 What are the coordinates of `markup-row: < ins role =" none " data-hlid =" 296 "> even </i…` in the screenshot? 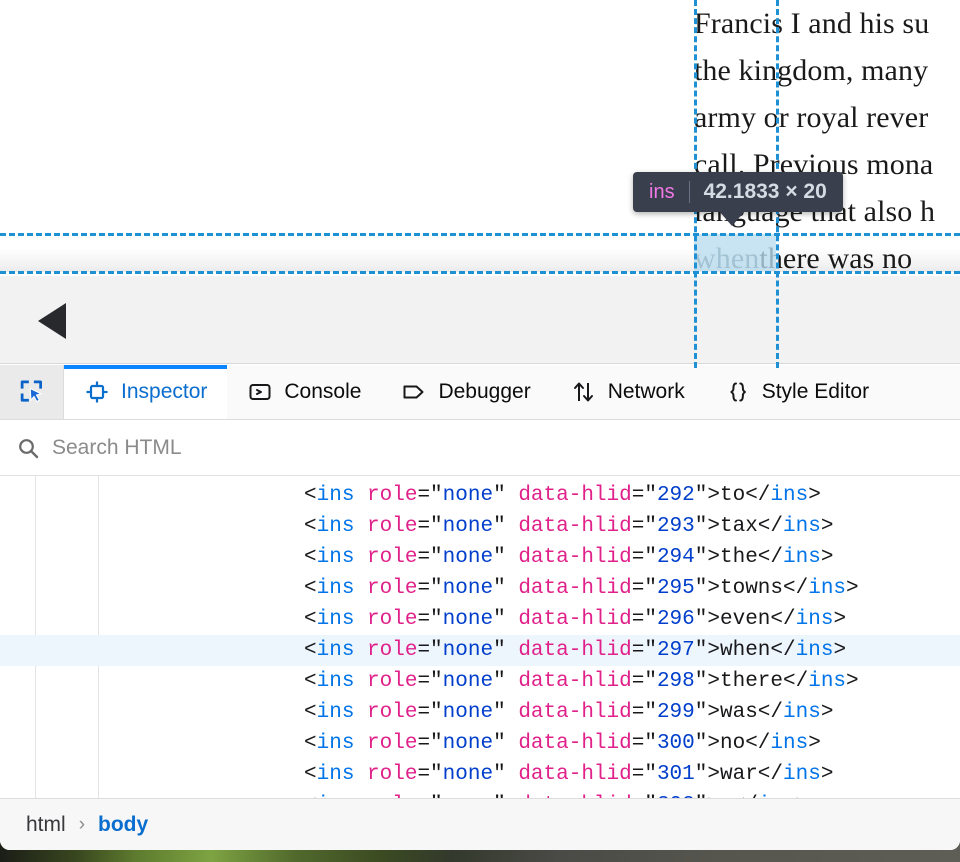 It's located at (480, 619).